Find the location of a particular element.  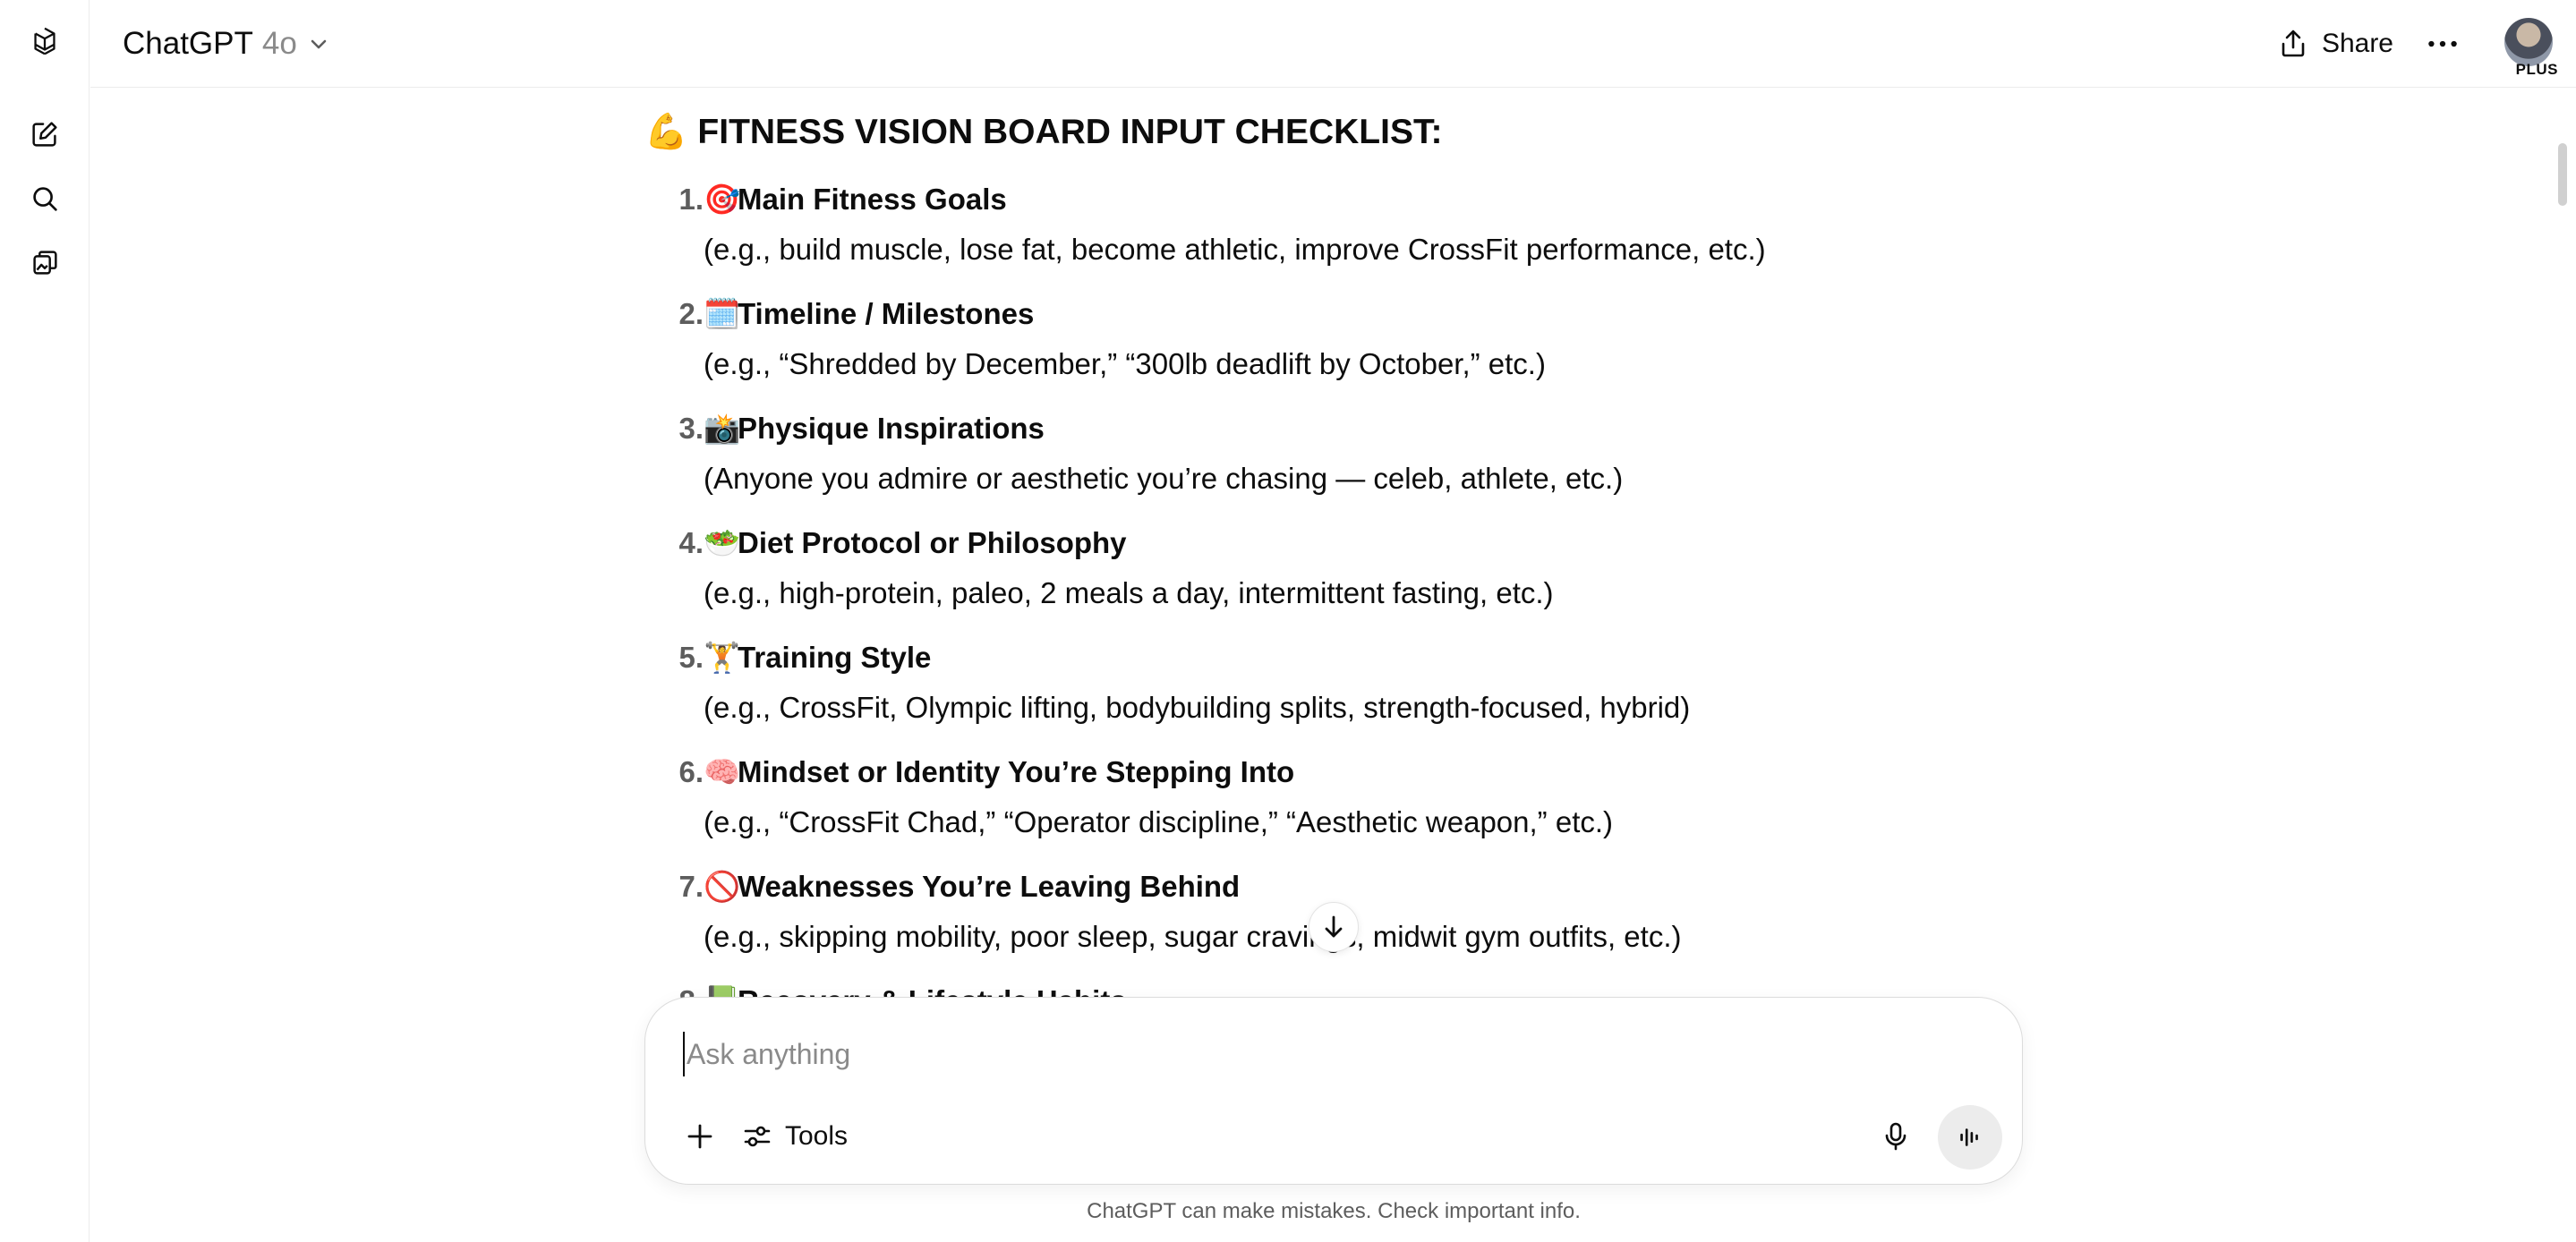

tools-button: Tools is located at coordinates (795, 1137).